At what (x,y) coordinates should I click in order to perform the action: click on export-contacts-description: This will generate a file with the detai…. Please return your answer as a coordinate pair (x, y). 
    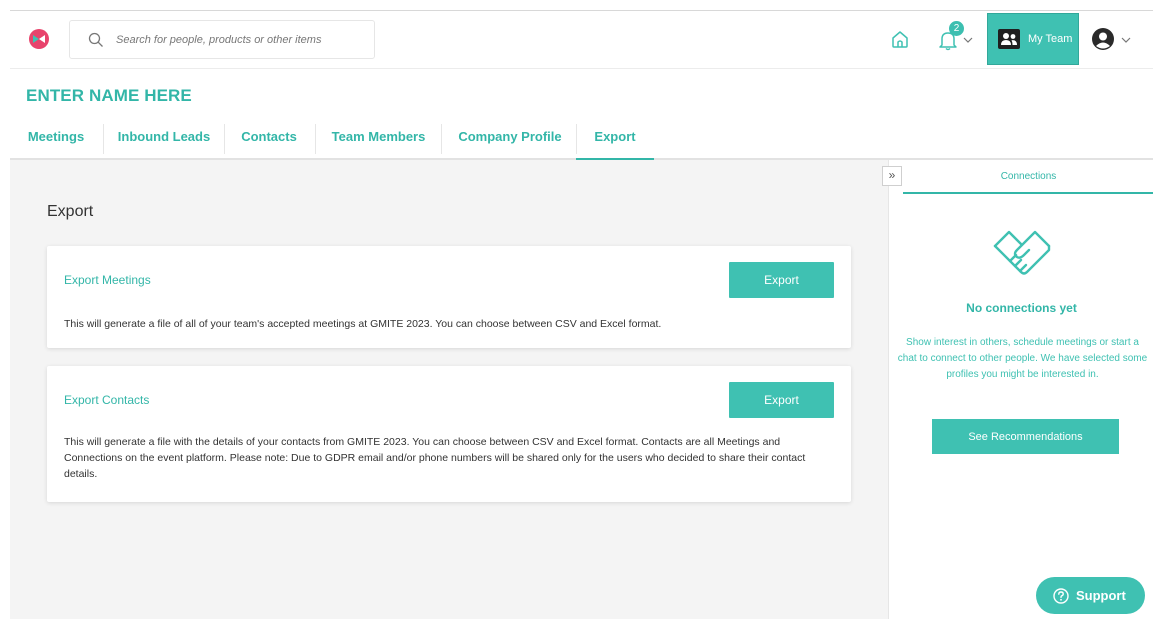
    Looking at the image, I should click on (435, 458).